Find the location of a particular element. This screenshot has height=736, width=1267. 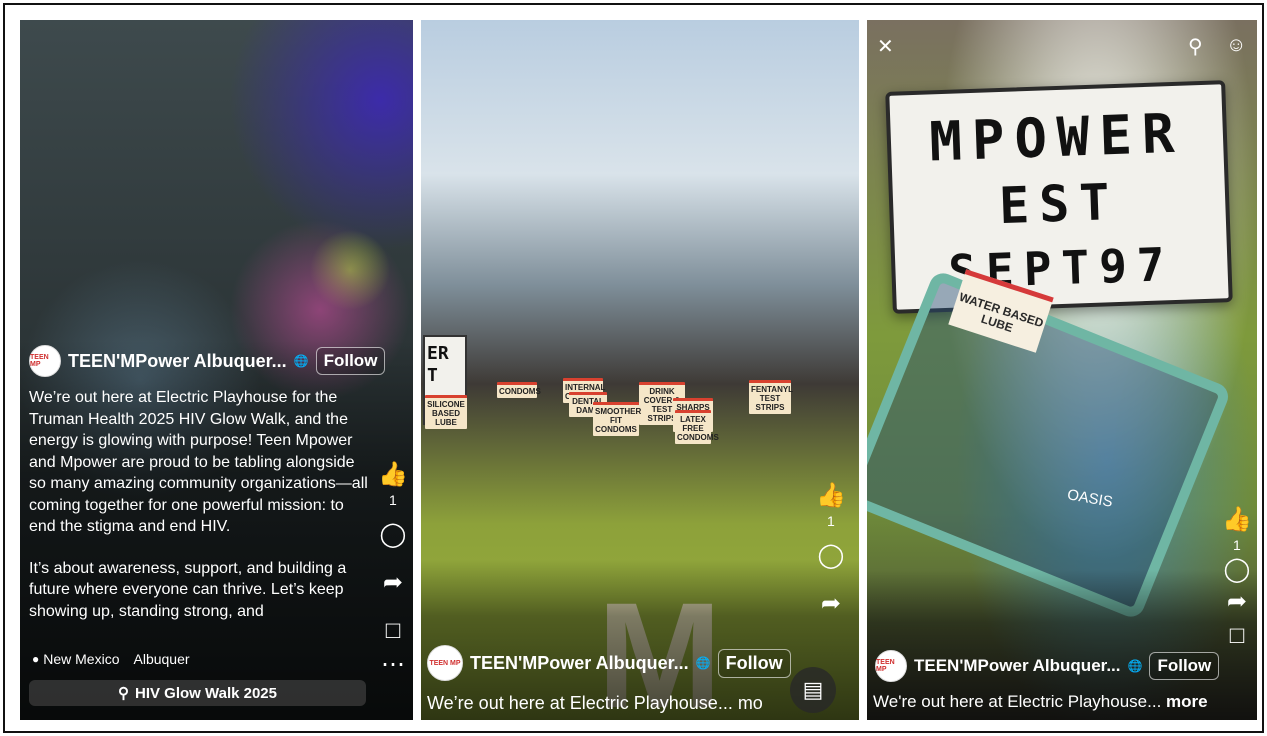

location-row: ● New Mexico Albuquer is located at coordinates (111, 659).